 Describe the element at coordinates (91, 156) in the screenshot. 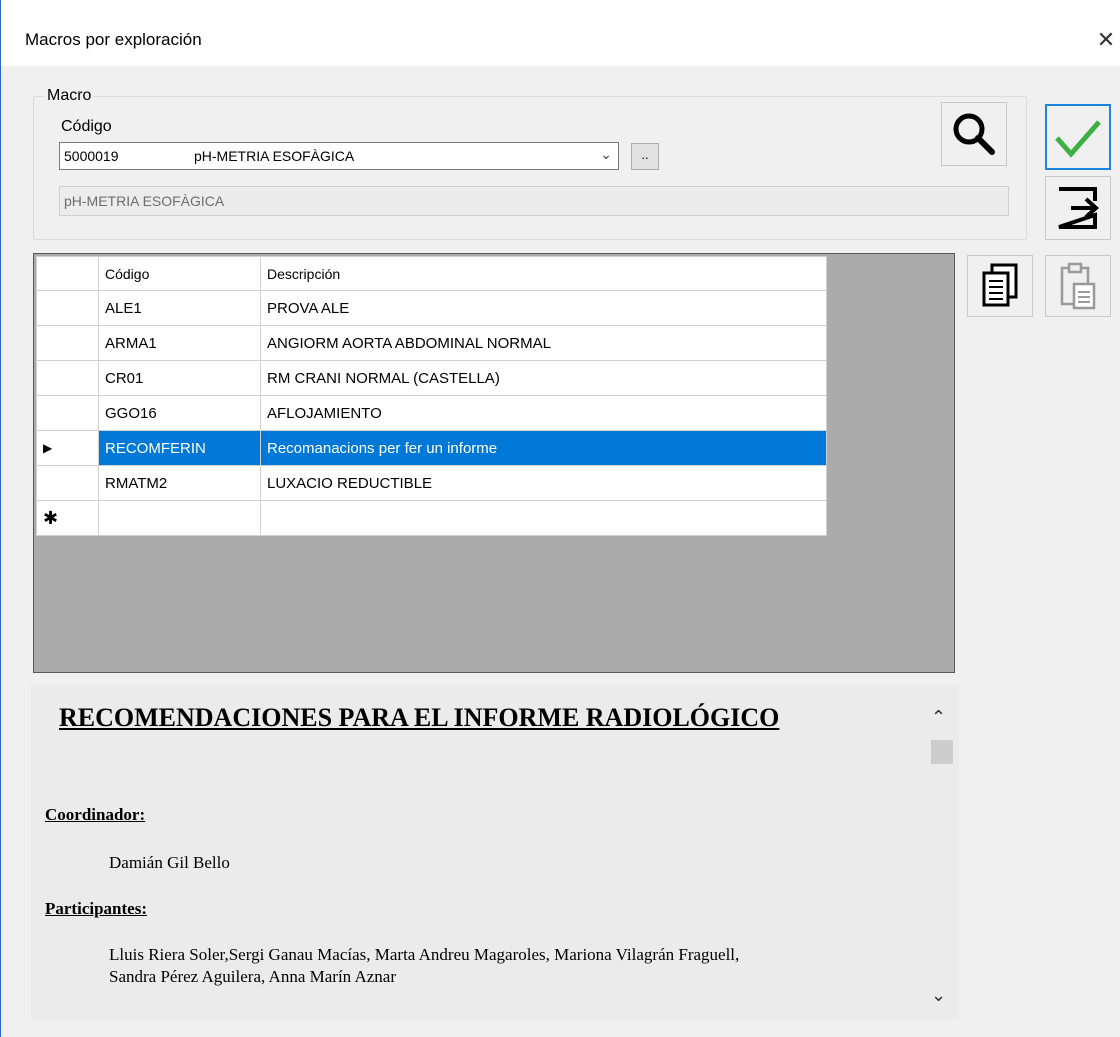

I see `combo-code-value: 5000019` at that location.